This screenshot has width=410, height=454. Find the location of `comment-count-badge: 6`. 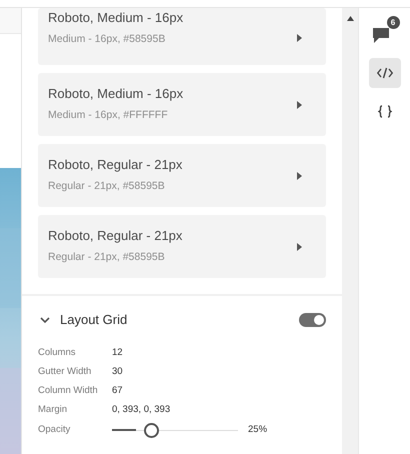

comment-count-badge: 6 is located at coordinates (393, 22).